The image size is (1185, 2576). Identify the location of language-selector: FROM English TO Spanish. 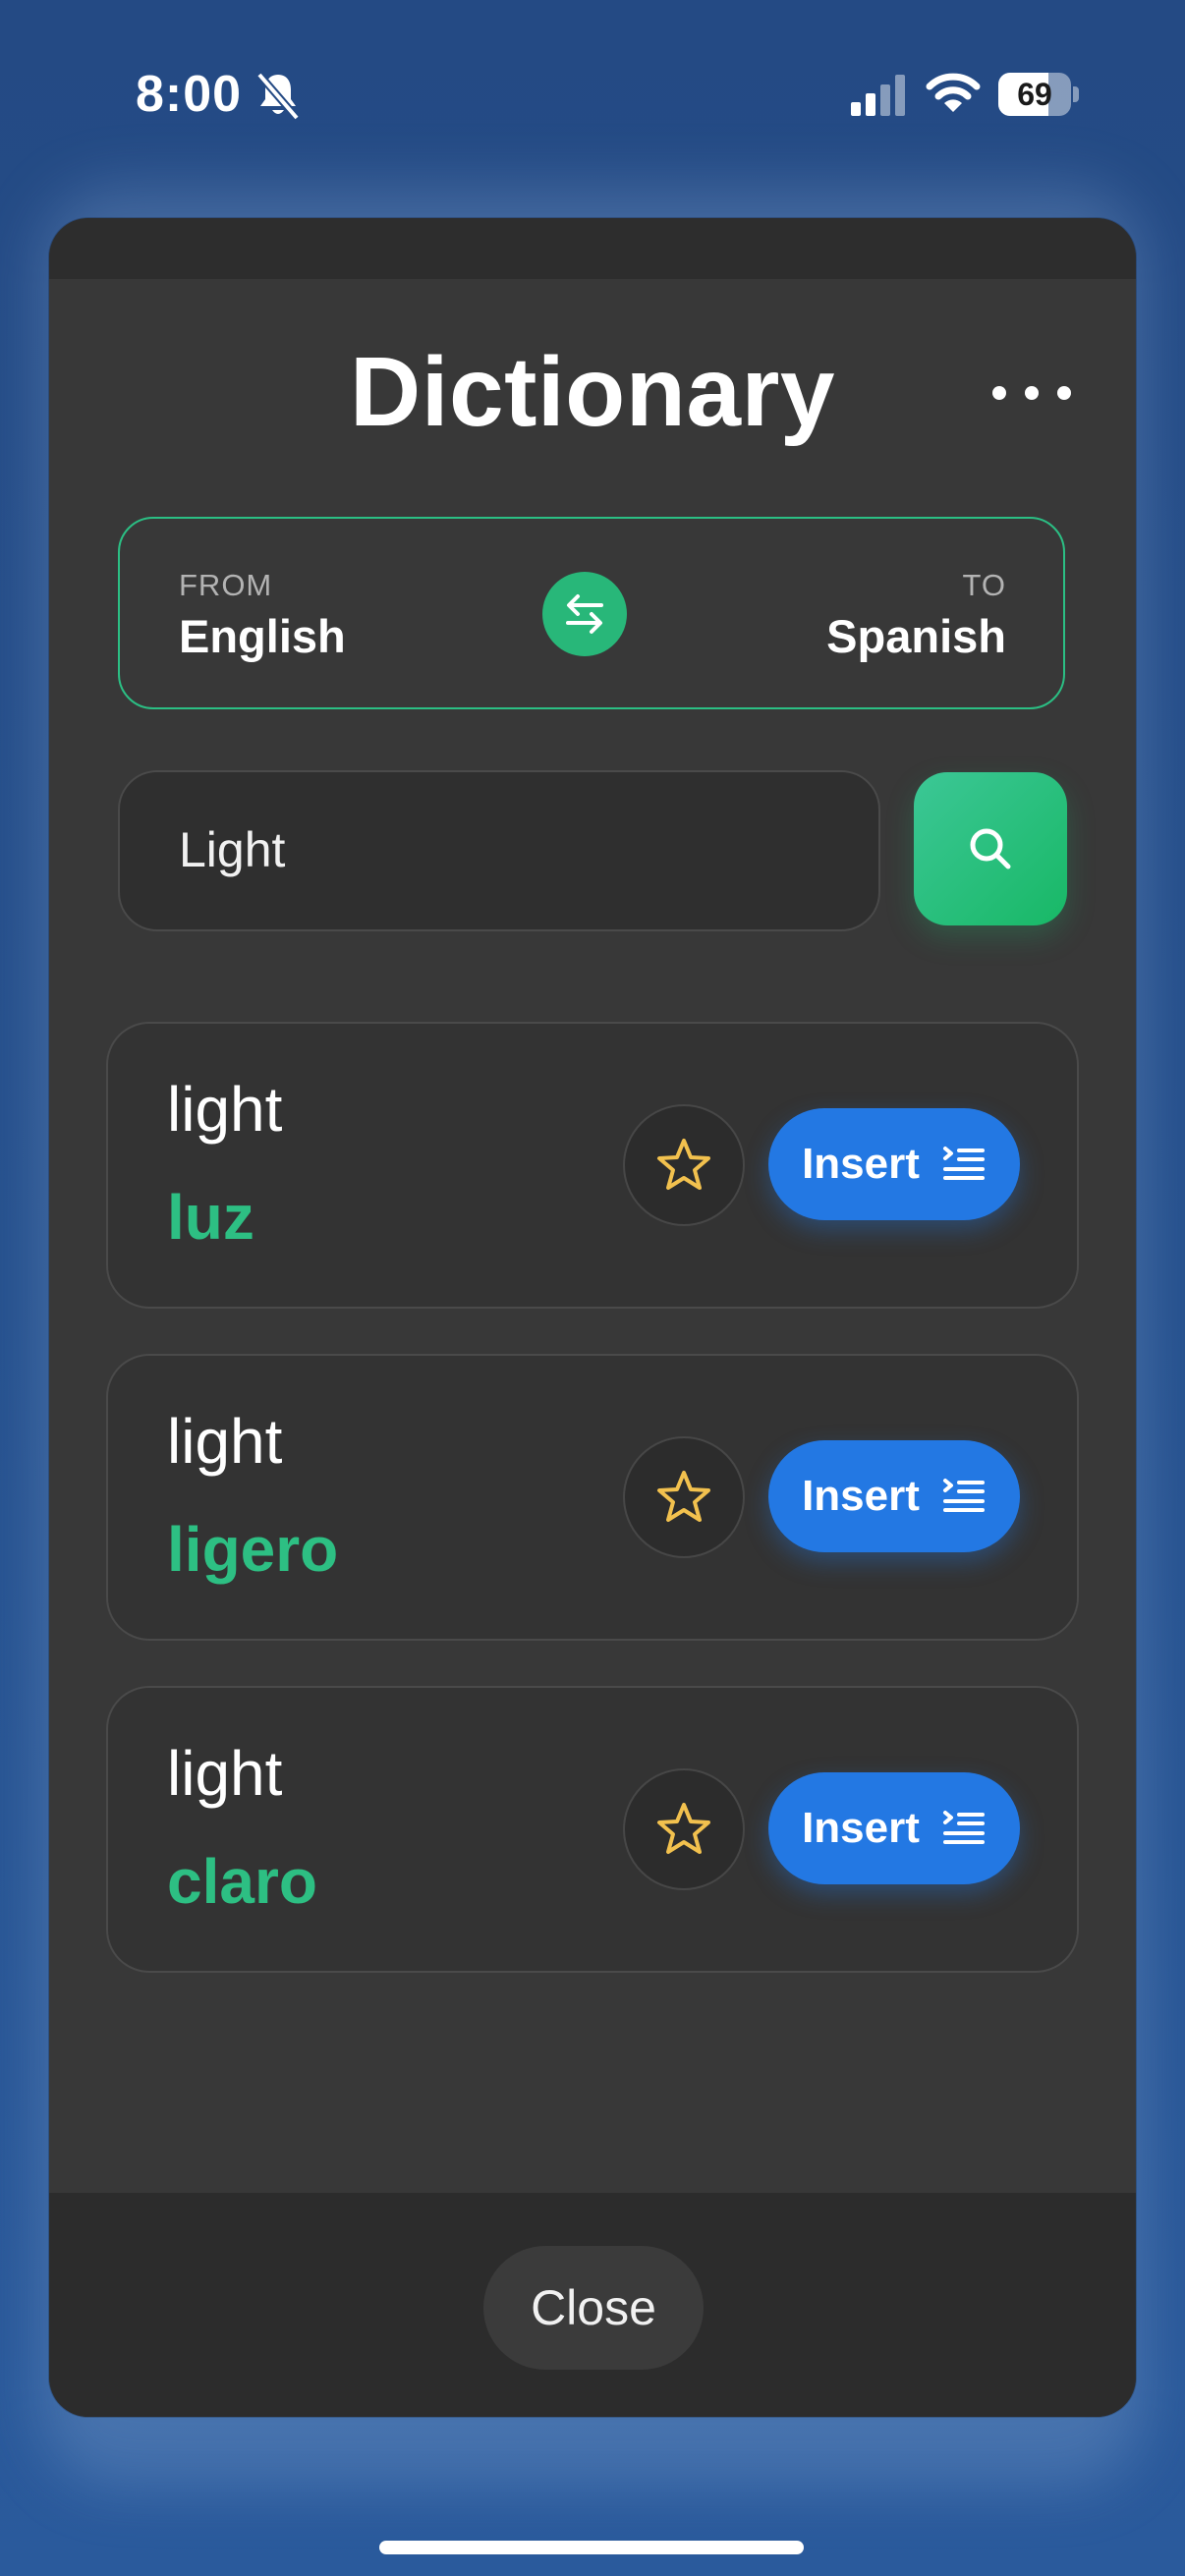
(592, 613).